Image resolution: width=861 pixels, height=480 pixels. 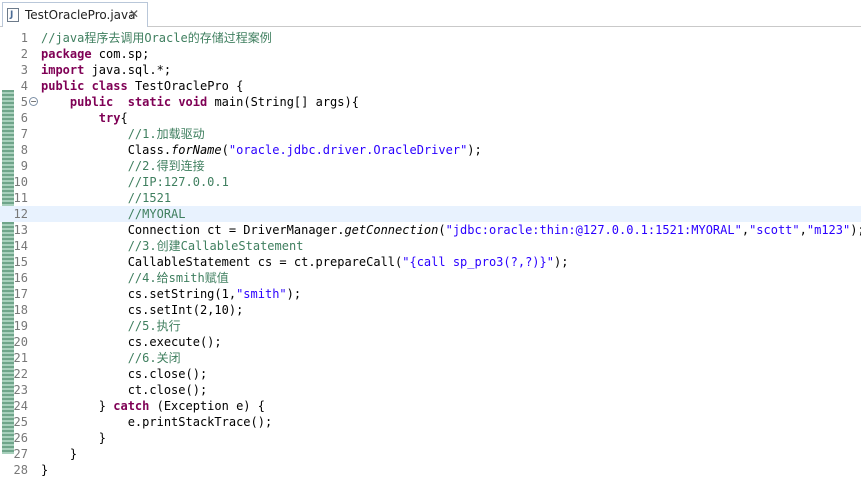 I want to click on code-line: 17 cs.setString(1,"smith");, so click(x=430, y=294).